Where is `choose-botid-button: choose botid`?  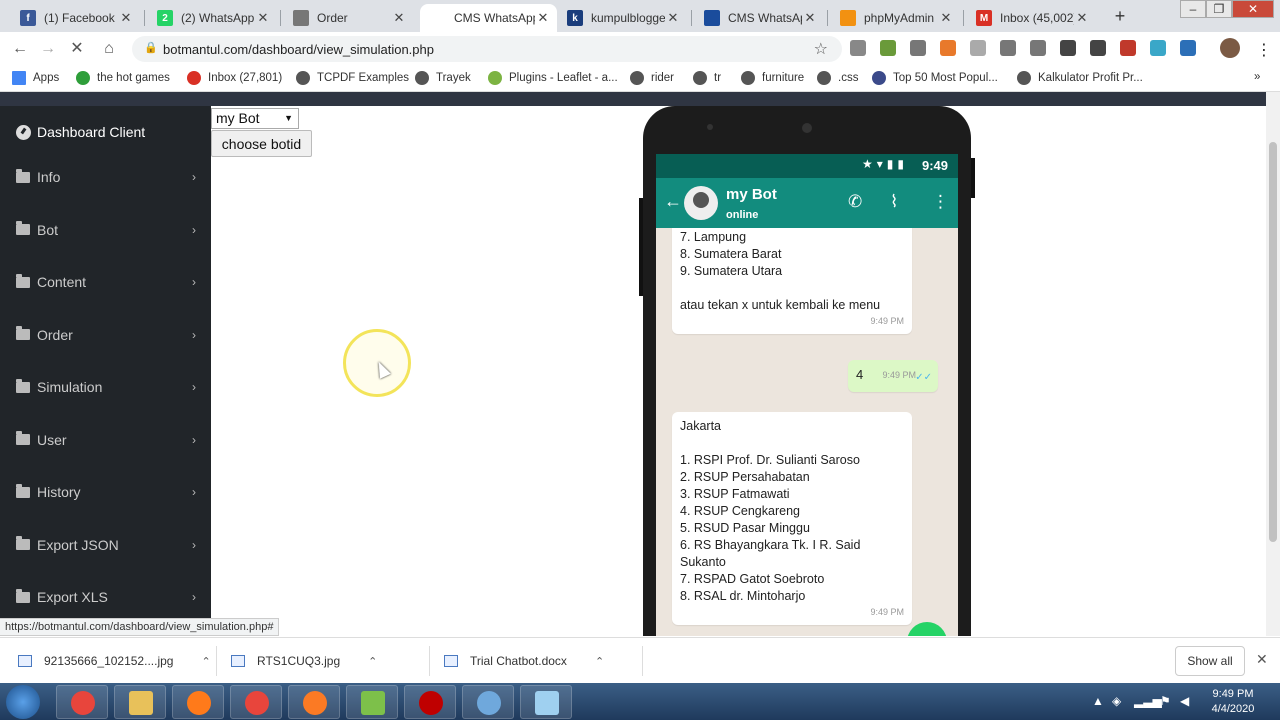
choose-botid-button: choose botid is located at coordinates (261, 143).